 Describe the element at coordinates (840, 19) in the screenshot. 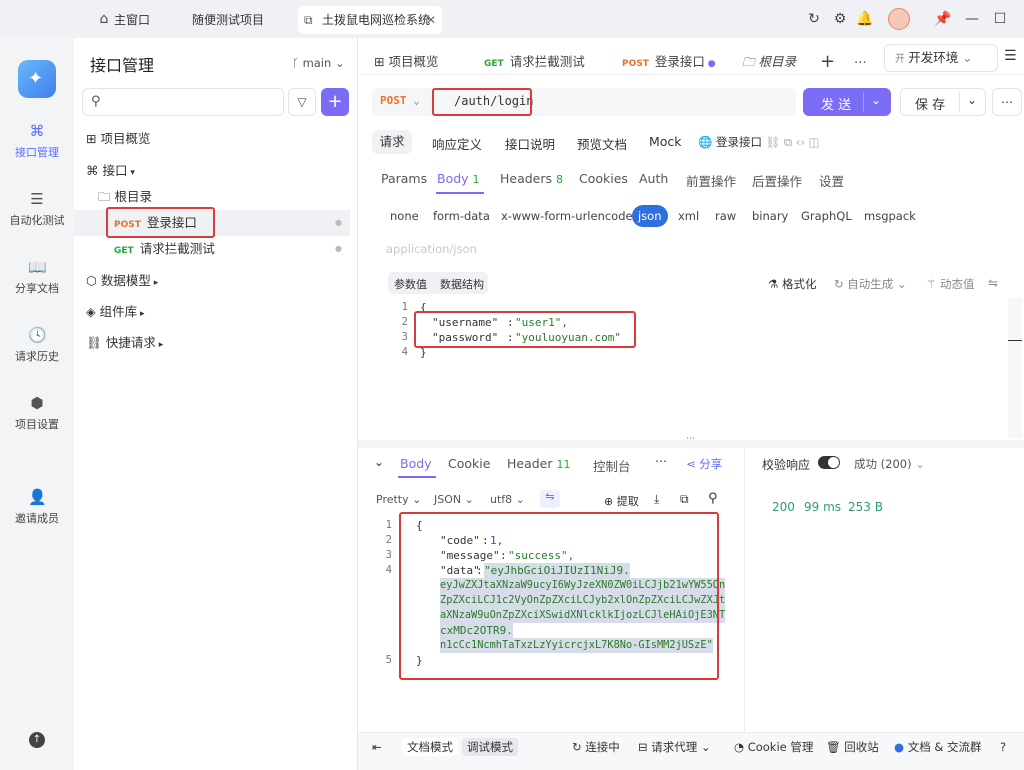

I see `settings-icon: ⚙` at that location.